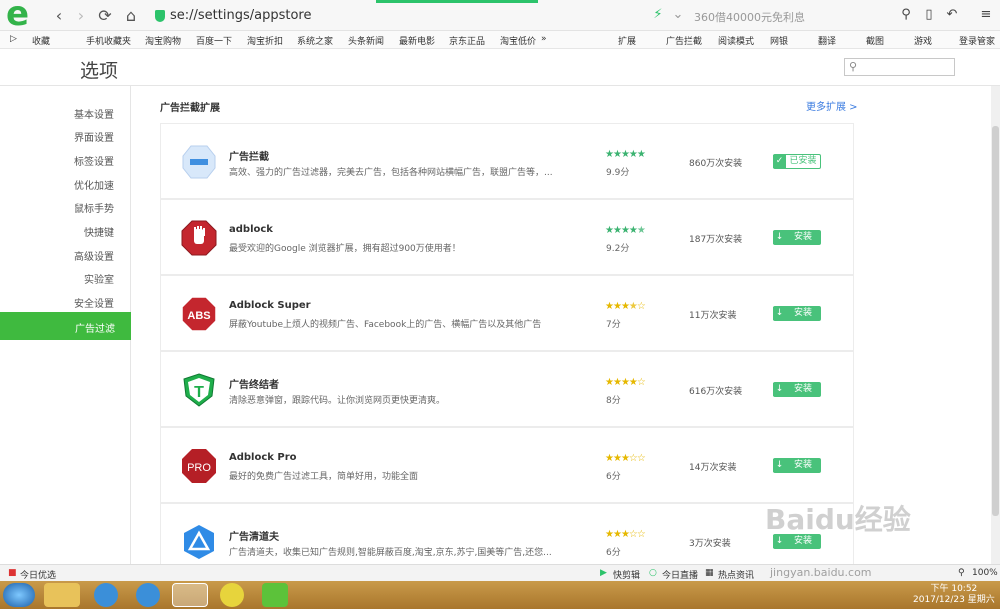 The image size is (1000, 609). Describe the element at coordinates (827, 40) in the screenshot. I see `bookmark-item: 翻译` at that location.